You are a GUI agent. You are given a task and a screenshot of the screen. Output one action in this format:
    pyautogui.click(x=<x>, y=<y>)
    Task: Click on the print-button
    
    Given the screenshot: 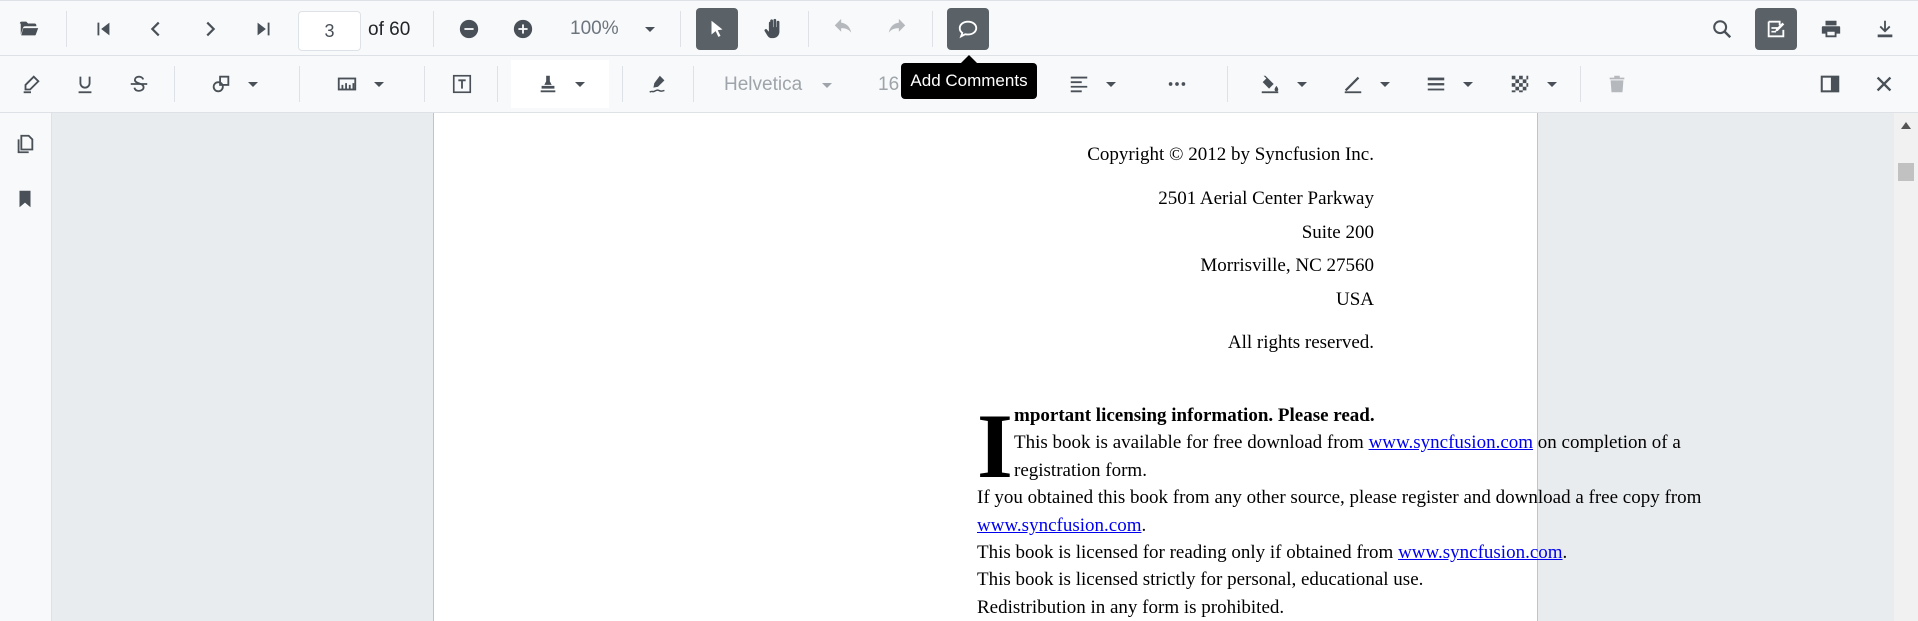 What is the action you would take?
    pyautogui.click(x=1831, y=29)
    